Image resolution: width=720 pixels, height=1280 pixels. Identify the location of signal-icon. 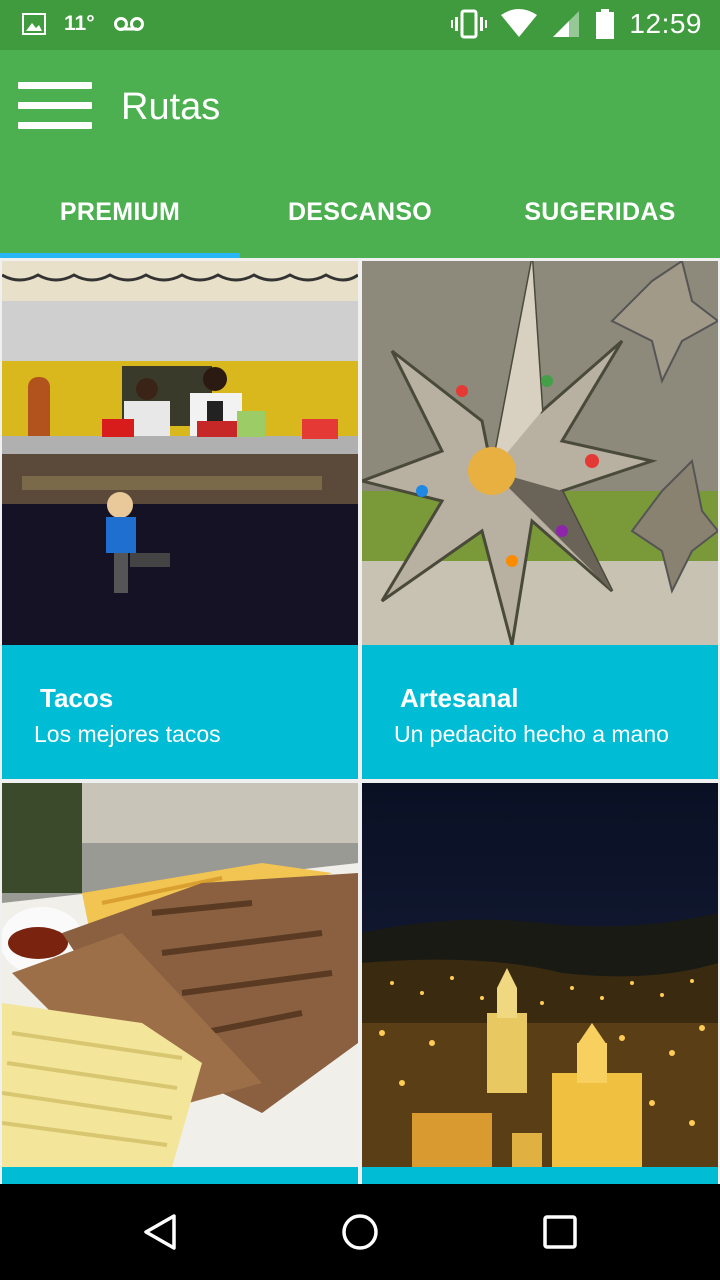
(566, 24).